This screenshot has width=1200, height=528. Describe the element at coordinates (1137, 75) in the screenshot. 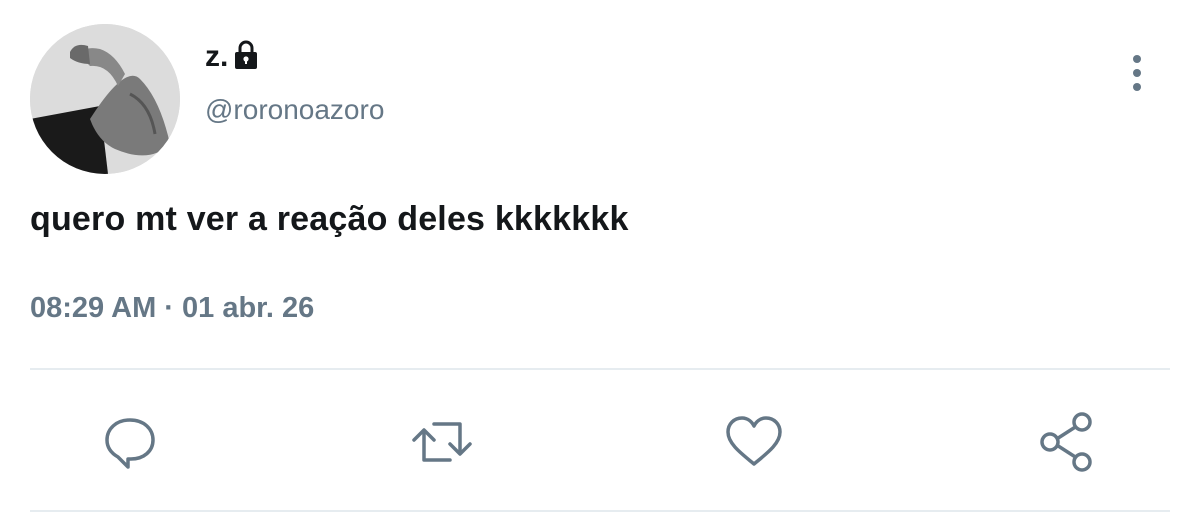

I see `vertical-dots-icon` at that location.